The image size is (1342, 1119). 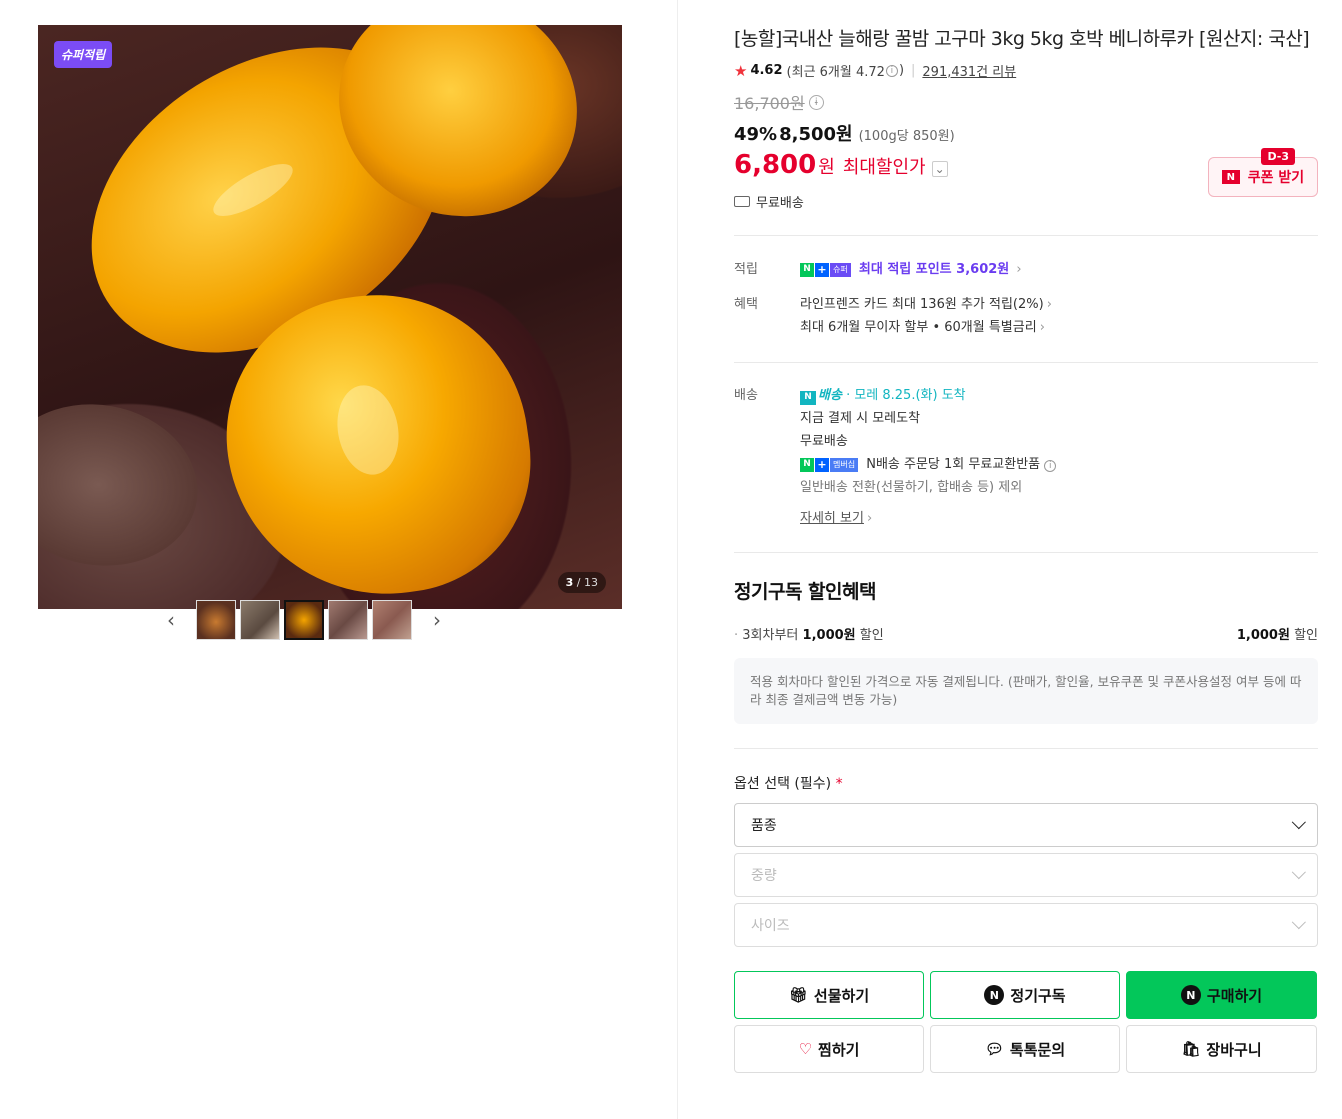 I want to click on subscribe-button: N 정기구독, so click(x=1025, y=995).